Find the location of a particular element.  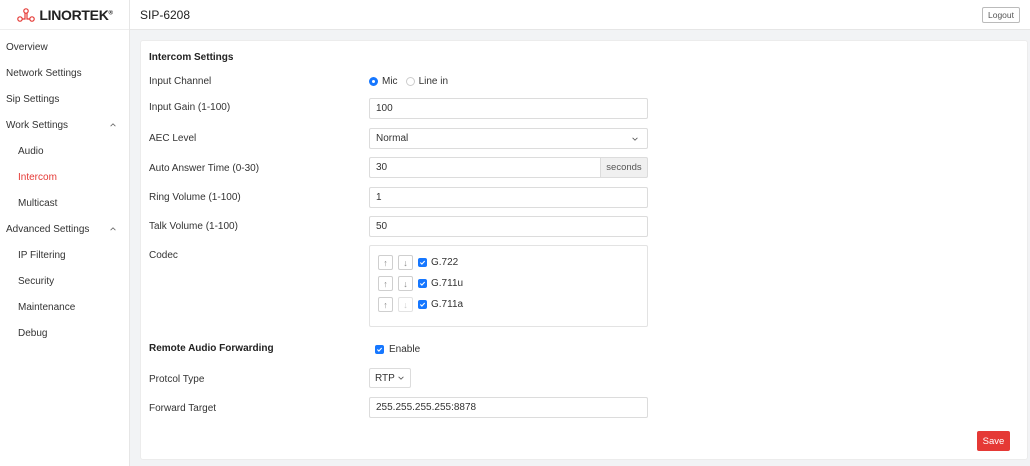

auto-answer-field: 30 seconds is located at coordinates (508, 167).